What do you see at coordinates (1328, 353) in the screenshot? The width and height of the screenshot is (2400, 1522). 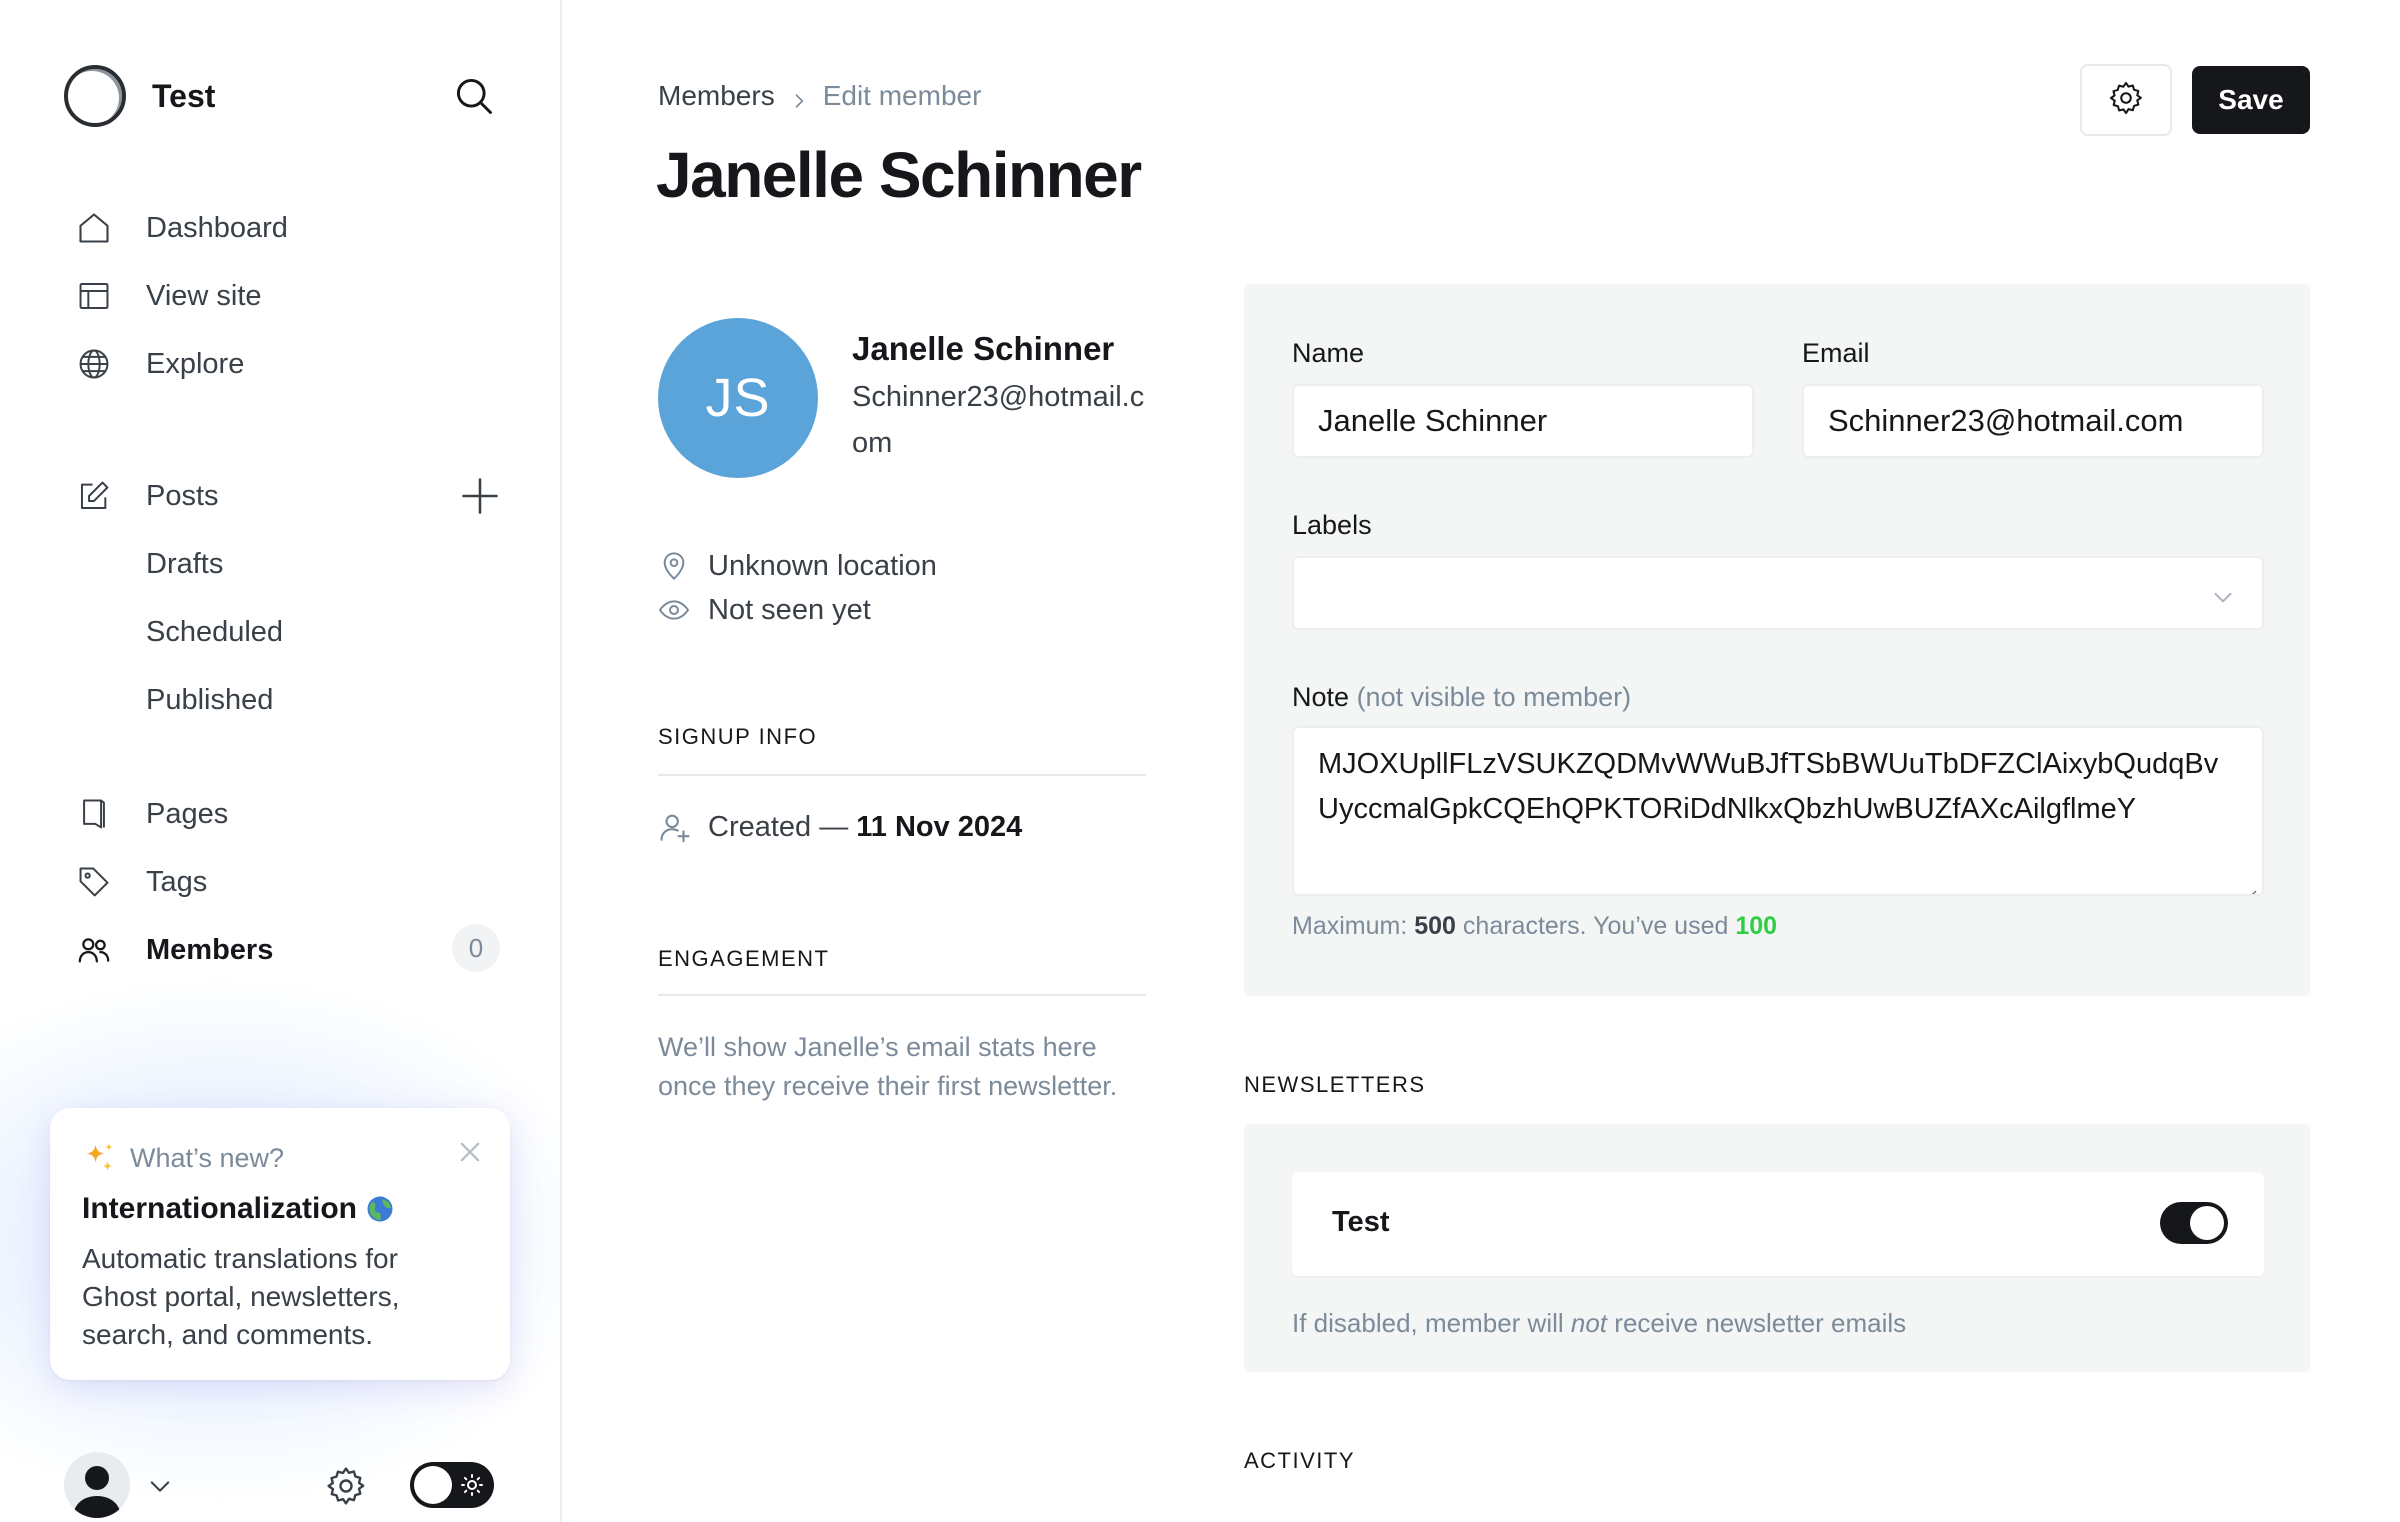 I see `name-label: Name` at bounding box center [1328, 353].